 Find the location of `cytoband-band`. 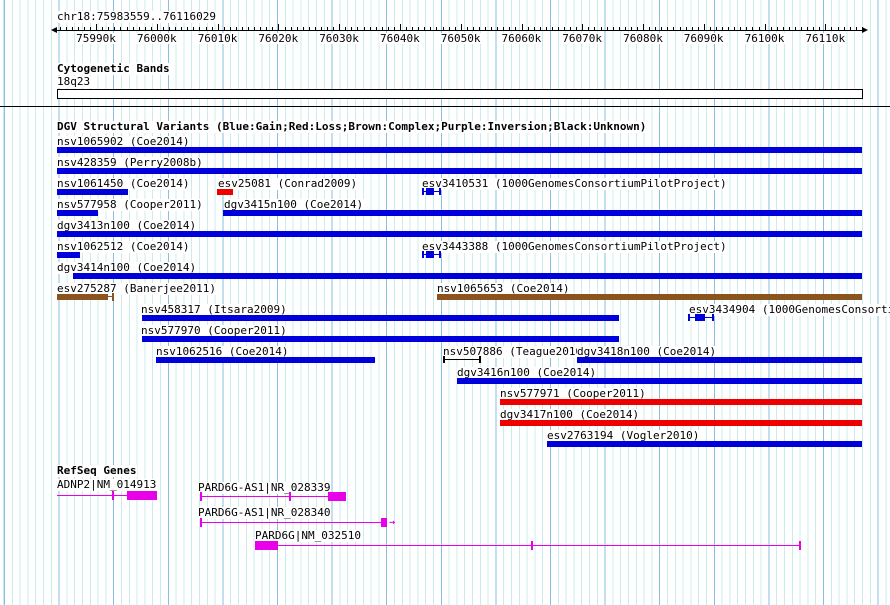

cytoband-band is located at coordinates (460, 94).